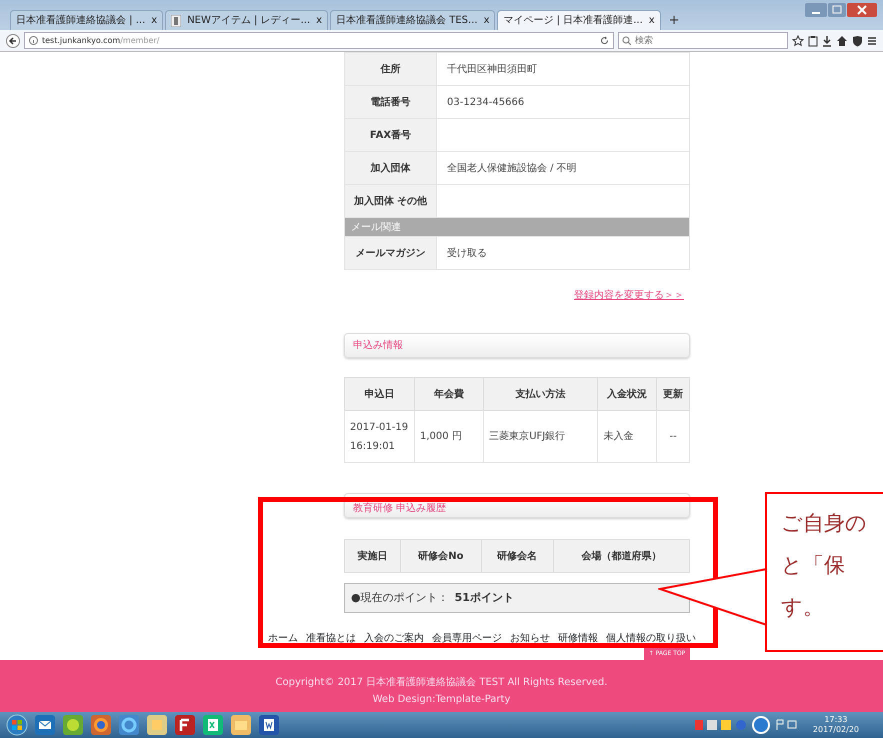 The image size is (883, 738). Describe the element at coordinates (835, 720) in the screenshot. I see `clock-time: 17:33` at that location.